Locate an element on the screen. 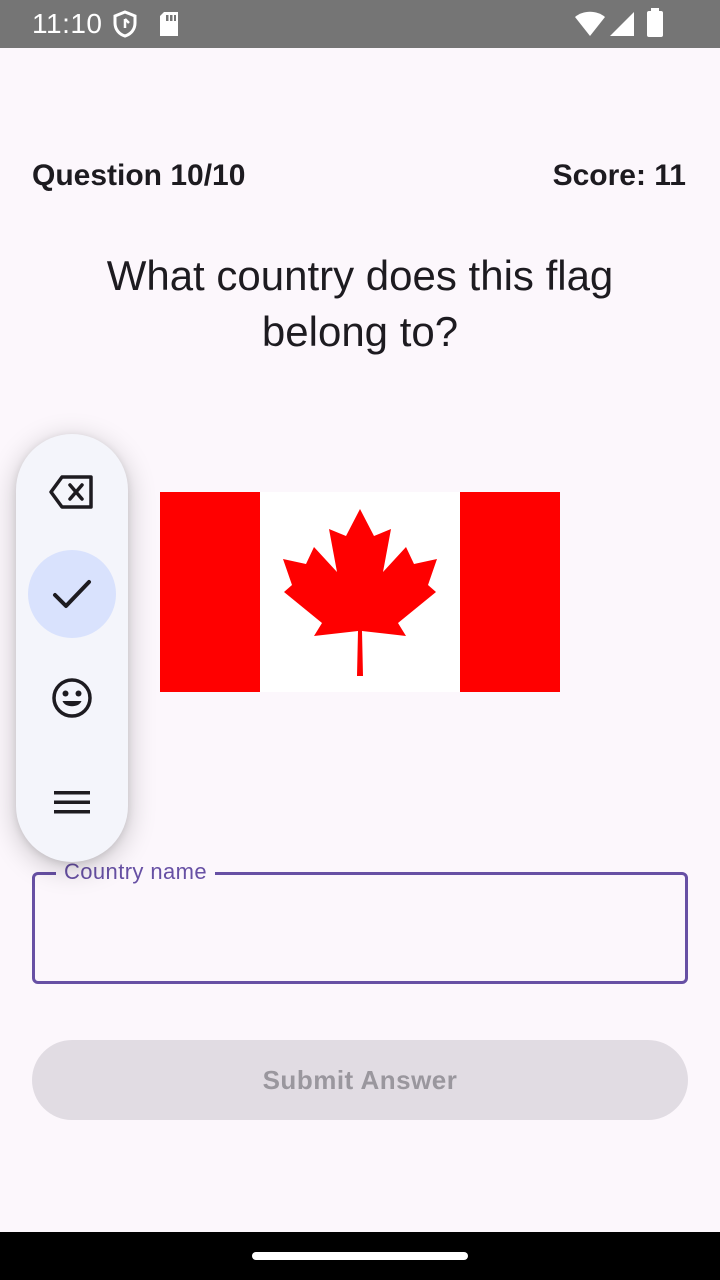 This screenshot has width=720, height=1280. submit-answer-button: Submit Answer is located at coordinates (360, 1080).